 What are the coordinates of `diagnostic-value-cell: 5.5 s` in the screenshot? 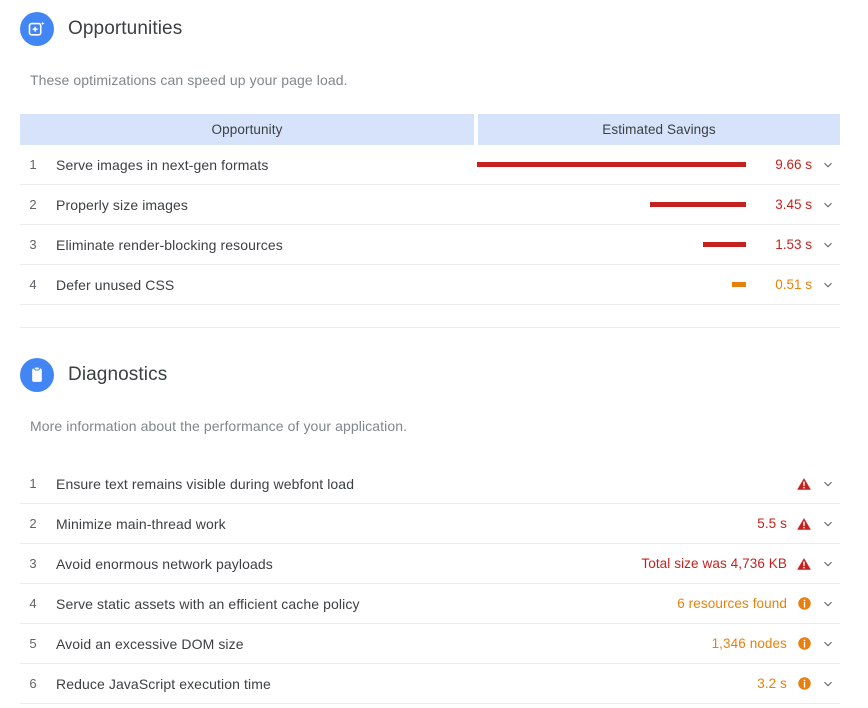 It's located at (784, 524).